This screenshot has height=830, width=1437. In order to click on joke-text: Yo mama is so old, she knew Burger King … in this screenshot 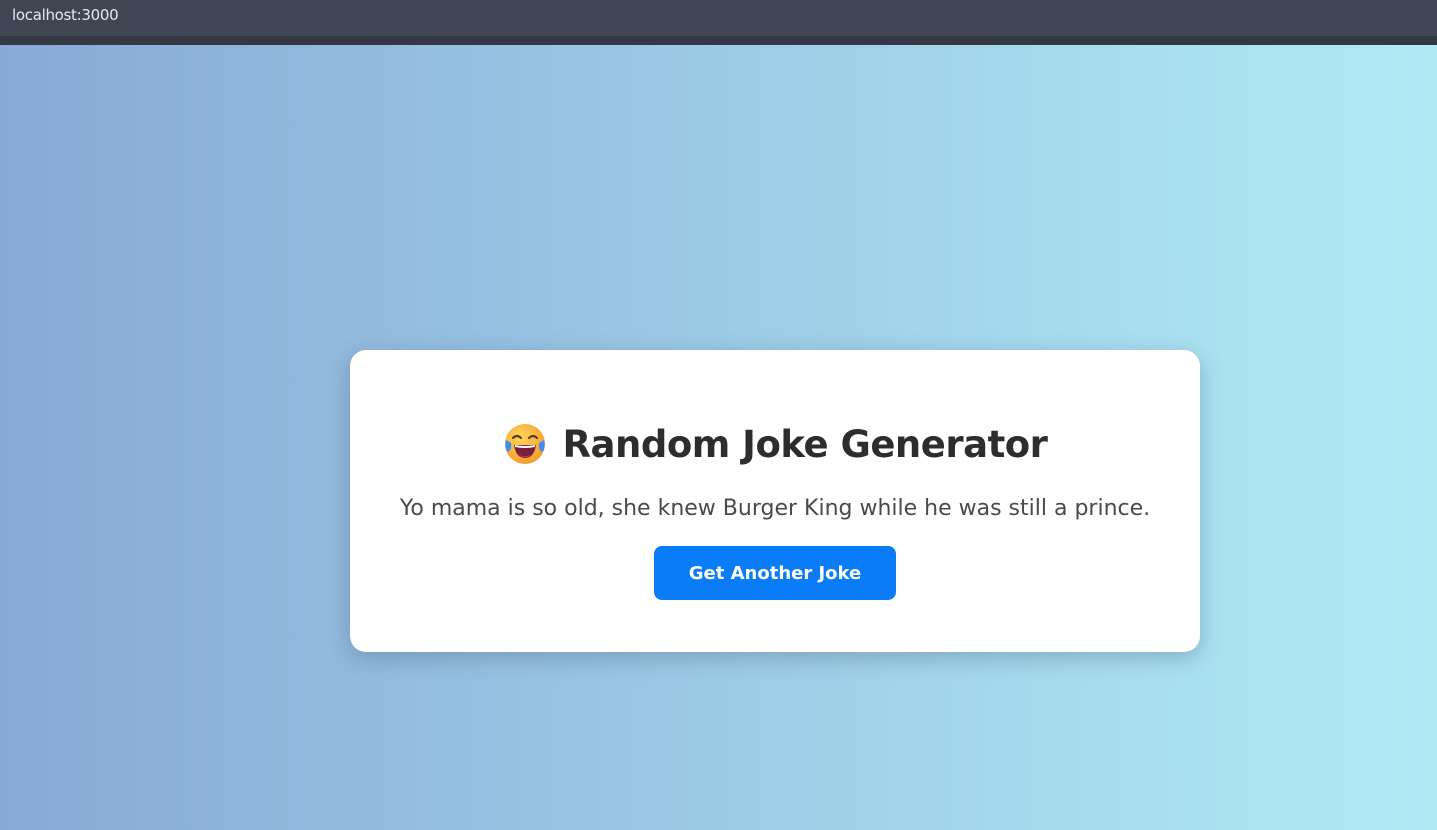, I will do `click(775, 508)`.